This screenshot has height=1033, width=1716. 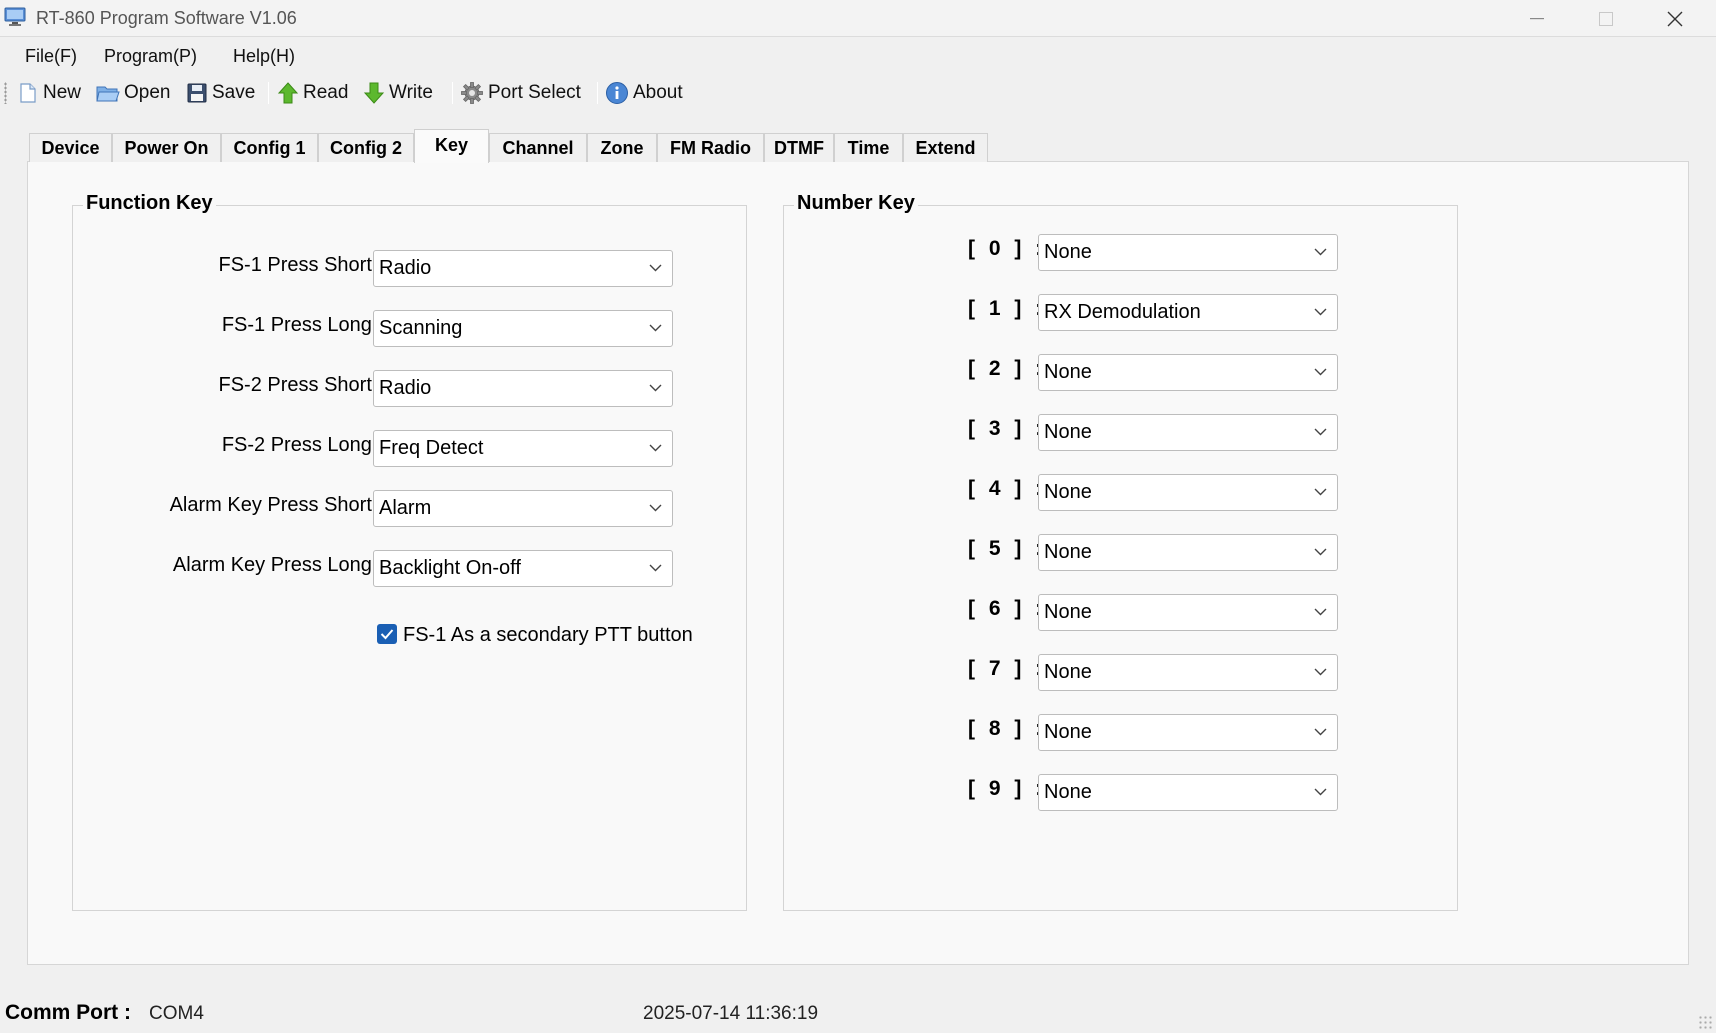 I want to click on write-button: Write, so click(x=398, y=93).